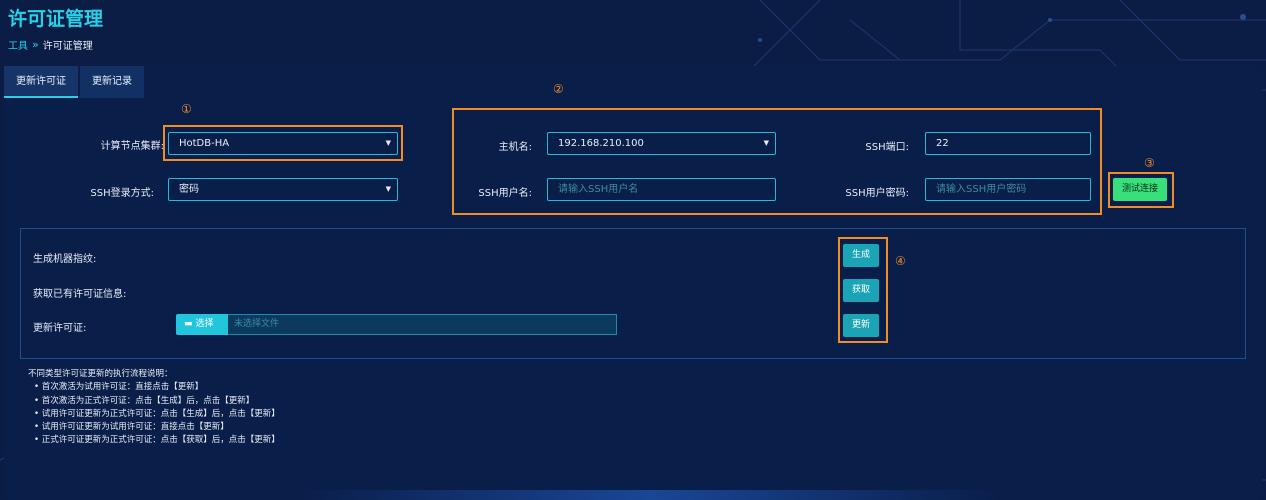 This screenshot has height=500, width=1266. I want to click on fetch-button: 获取, so click(861, 290).